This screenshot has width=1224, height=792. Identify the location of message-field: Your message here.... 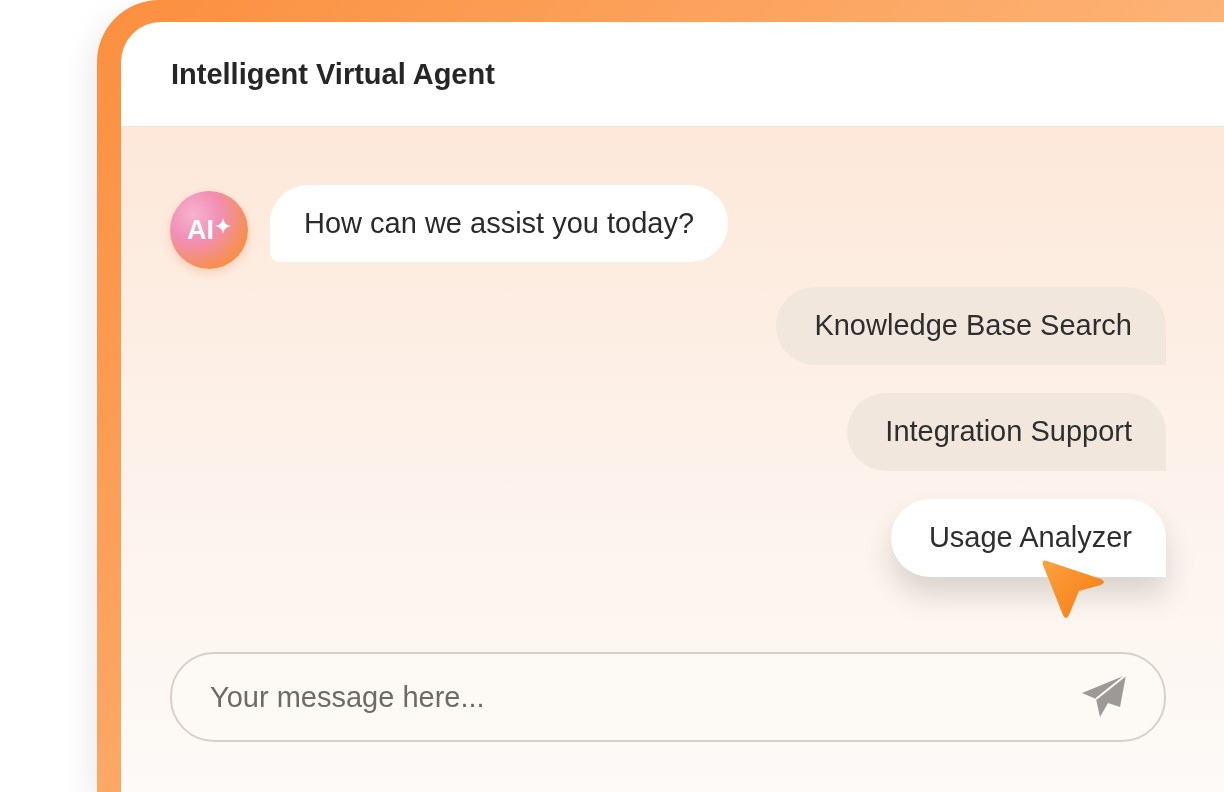
(668, 697).